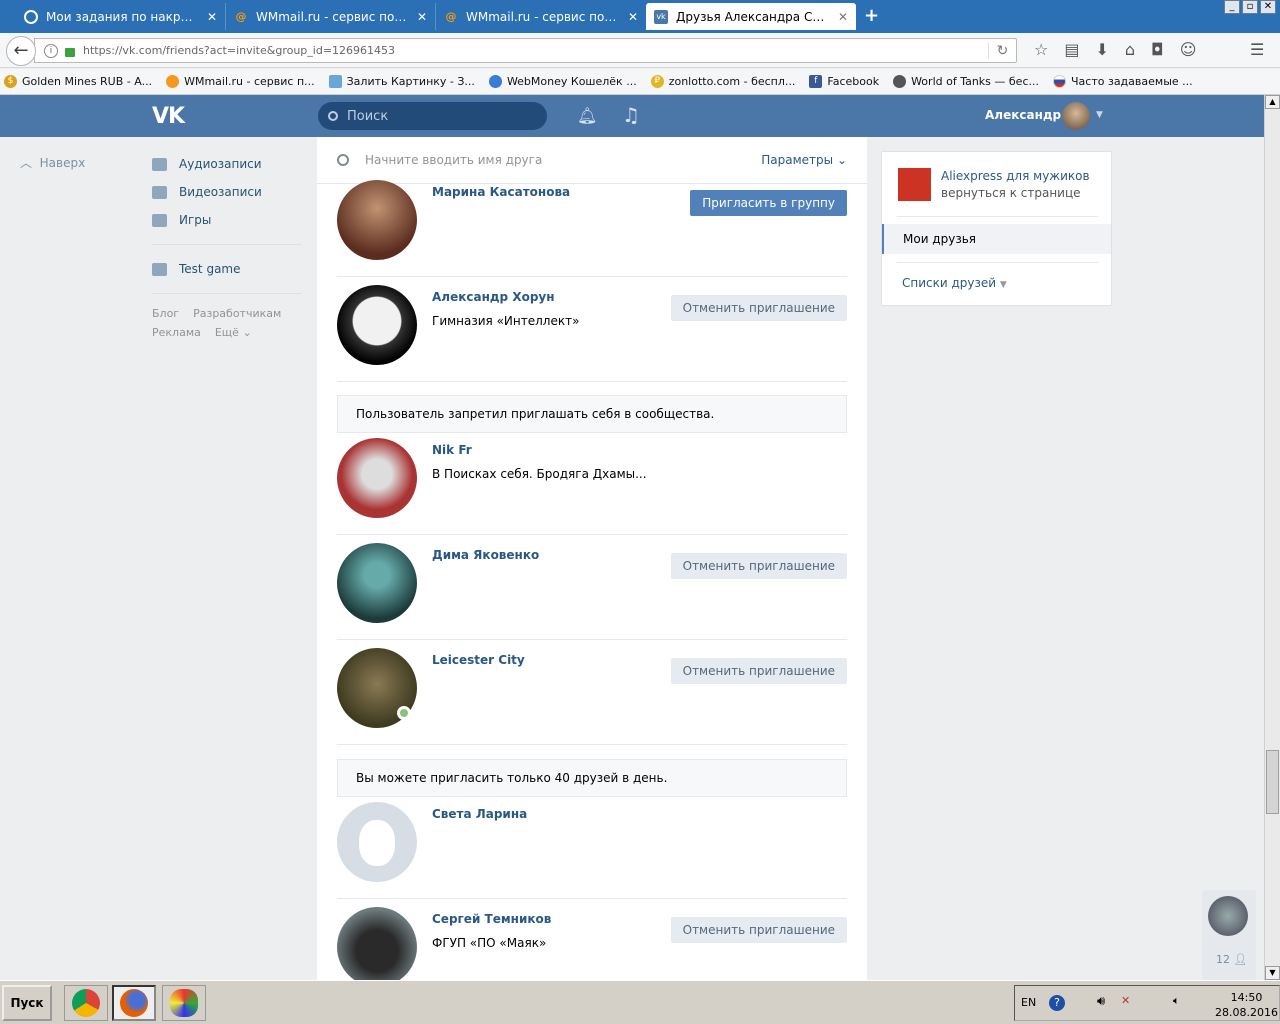 Image resolution: width=1280 pixels, height=1024 pixels. What do you see at coordinates (1015, 176) in the screenshot?
I see `group-title-link: Aliexpress для мужиков` at bounding box center [1015, 176].